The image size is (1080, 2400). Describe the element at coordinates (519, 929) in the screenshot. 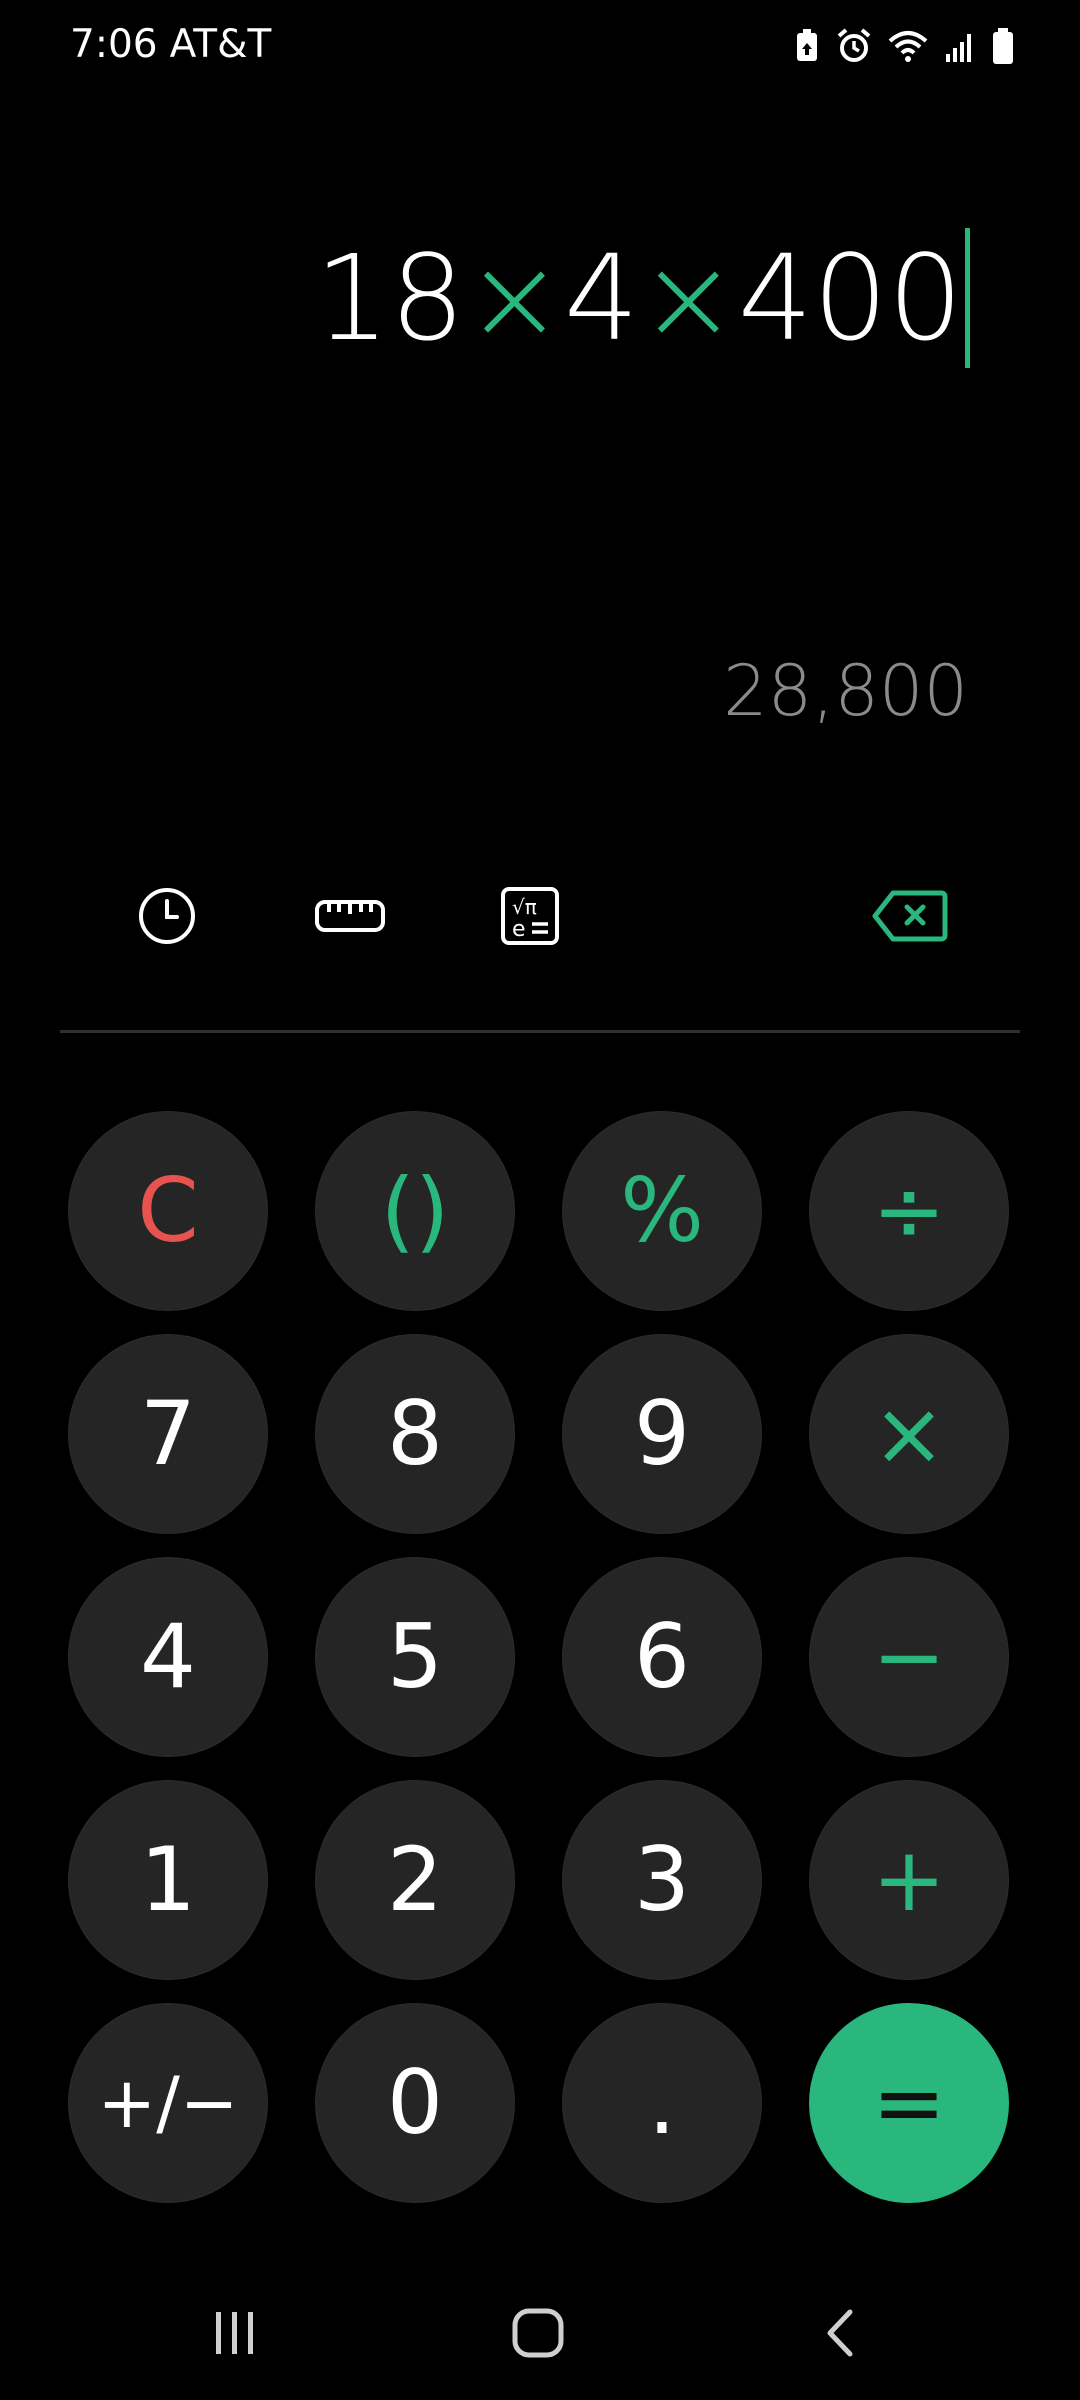

I see `svg-text: e` at that location.